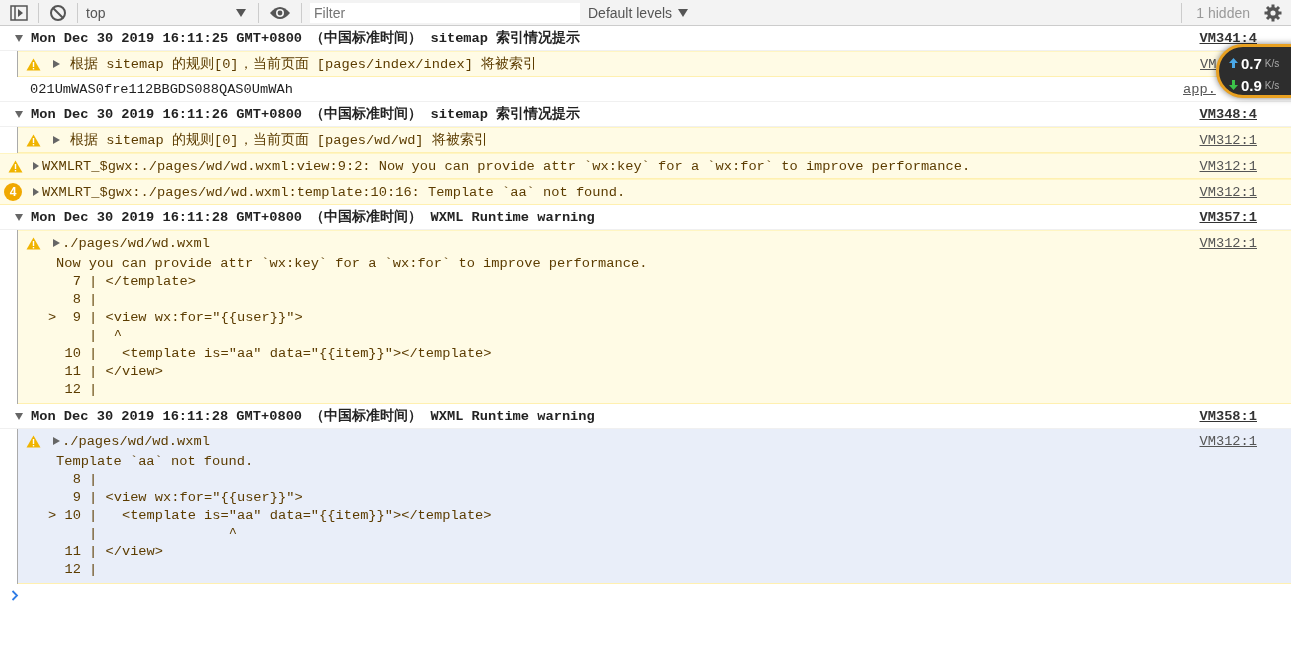 The image size is (1291, 671). What do you see at coordinates (306, 114) in the screenshot?
I see `group-title: Mon Dec 30 2019 16:11:26 GMT+0800 （中国标准时间） sitemap 索引情况提示` at bounding box center [306, 114].